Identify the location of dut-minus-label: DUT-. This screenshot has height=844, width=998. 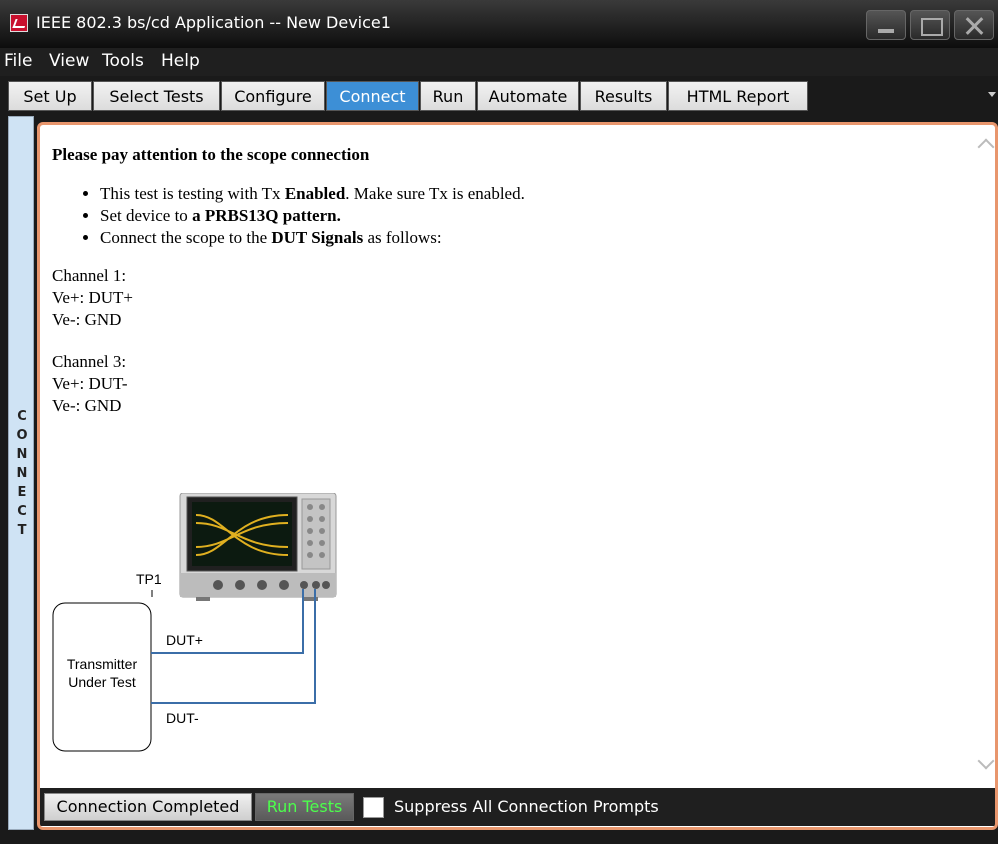
(182, 718).